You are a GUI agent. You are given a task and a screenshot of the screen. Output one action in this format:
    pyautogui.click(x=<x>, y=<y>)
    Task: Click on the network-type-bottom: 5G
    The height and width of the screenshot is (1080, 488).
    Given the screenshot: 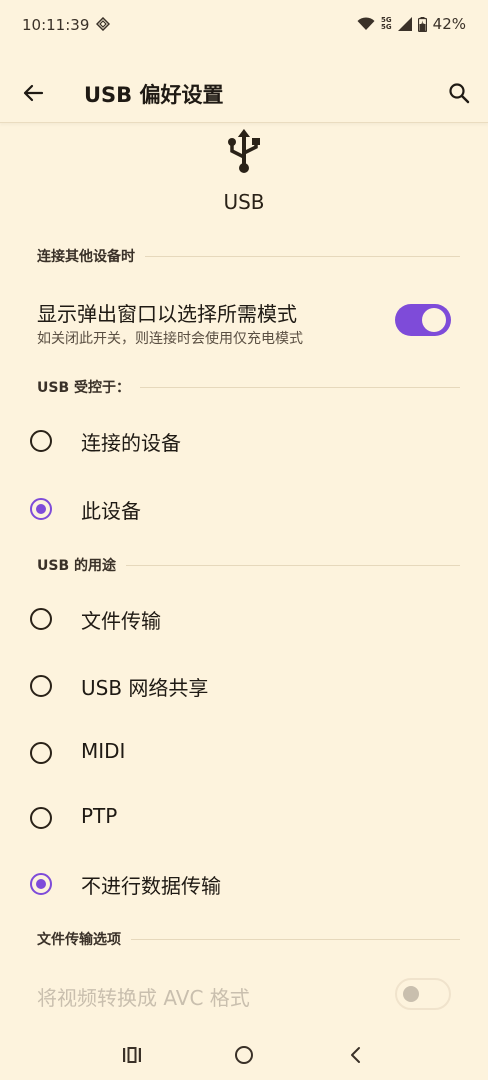 What is the action you would take?
    pyautogui.click(x=386, y=27)
    